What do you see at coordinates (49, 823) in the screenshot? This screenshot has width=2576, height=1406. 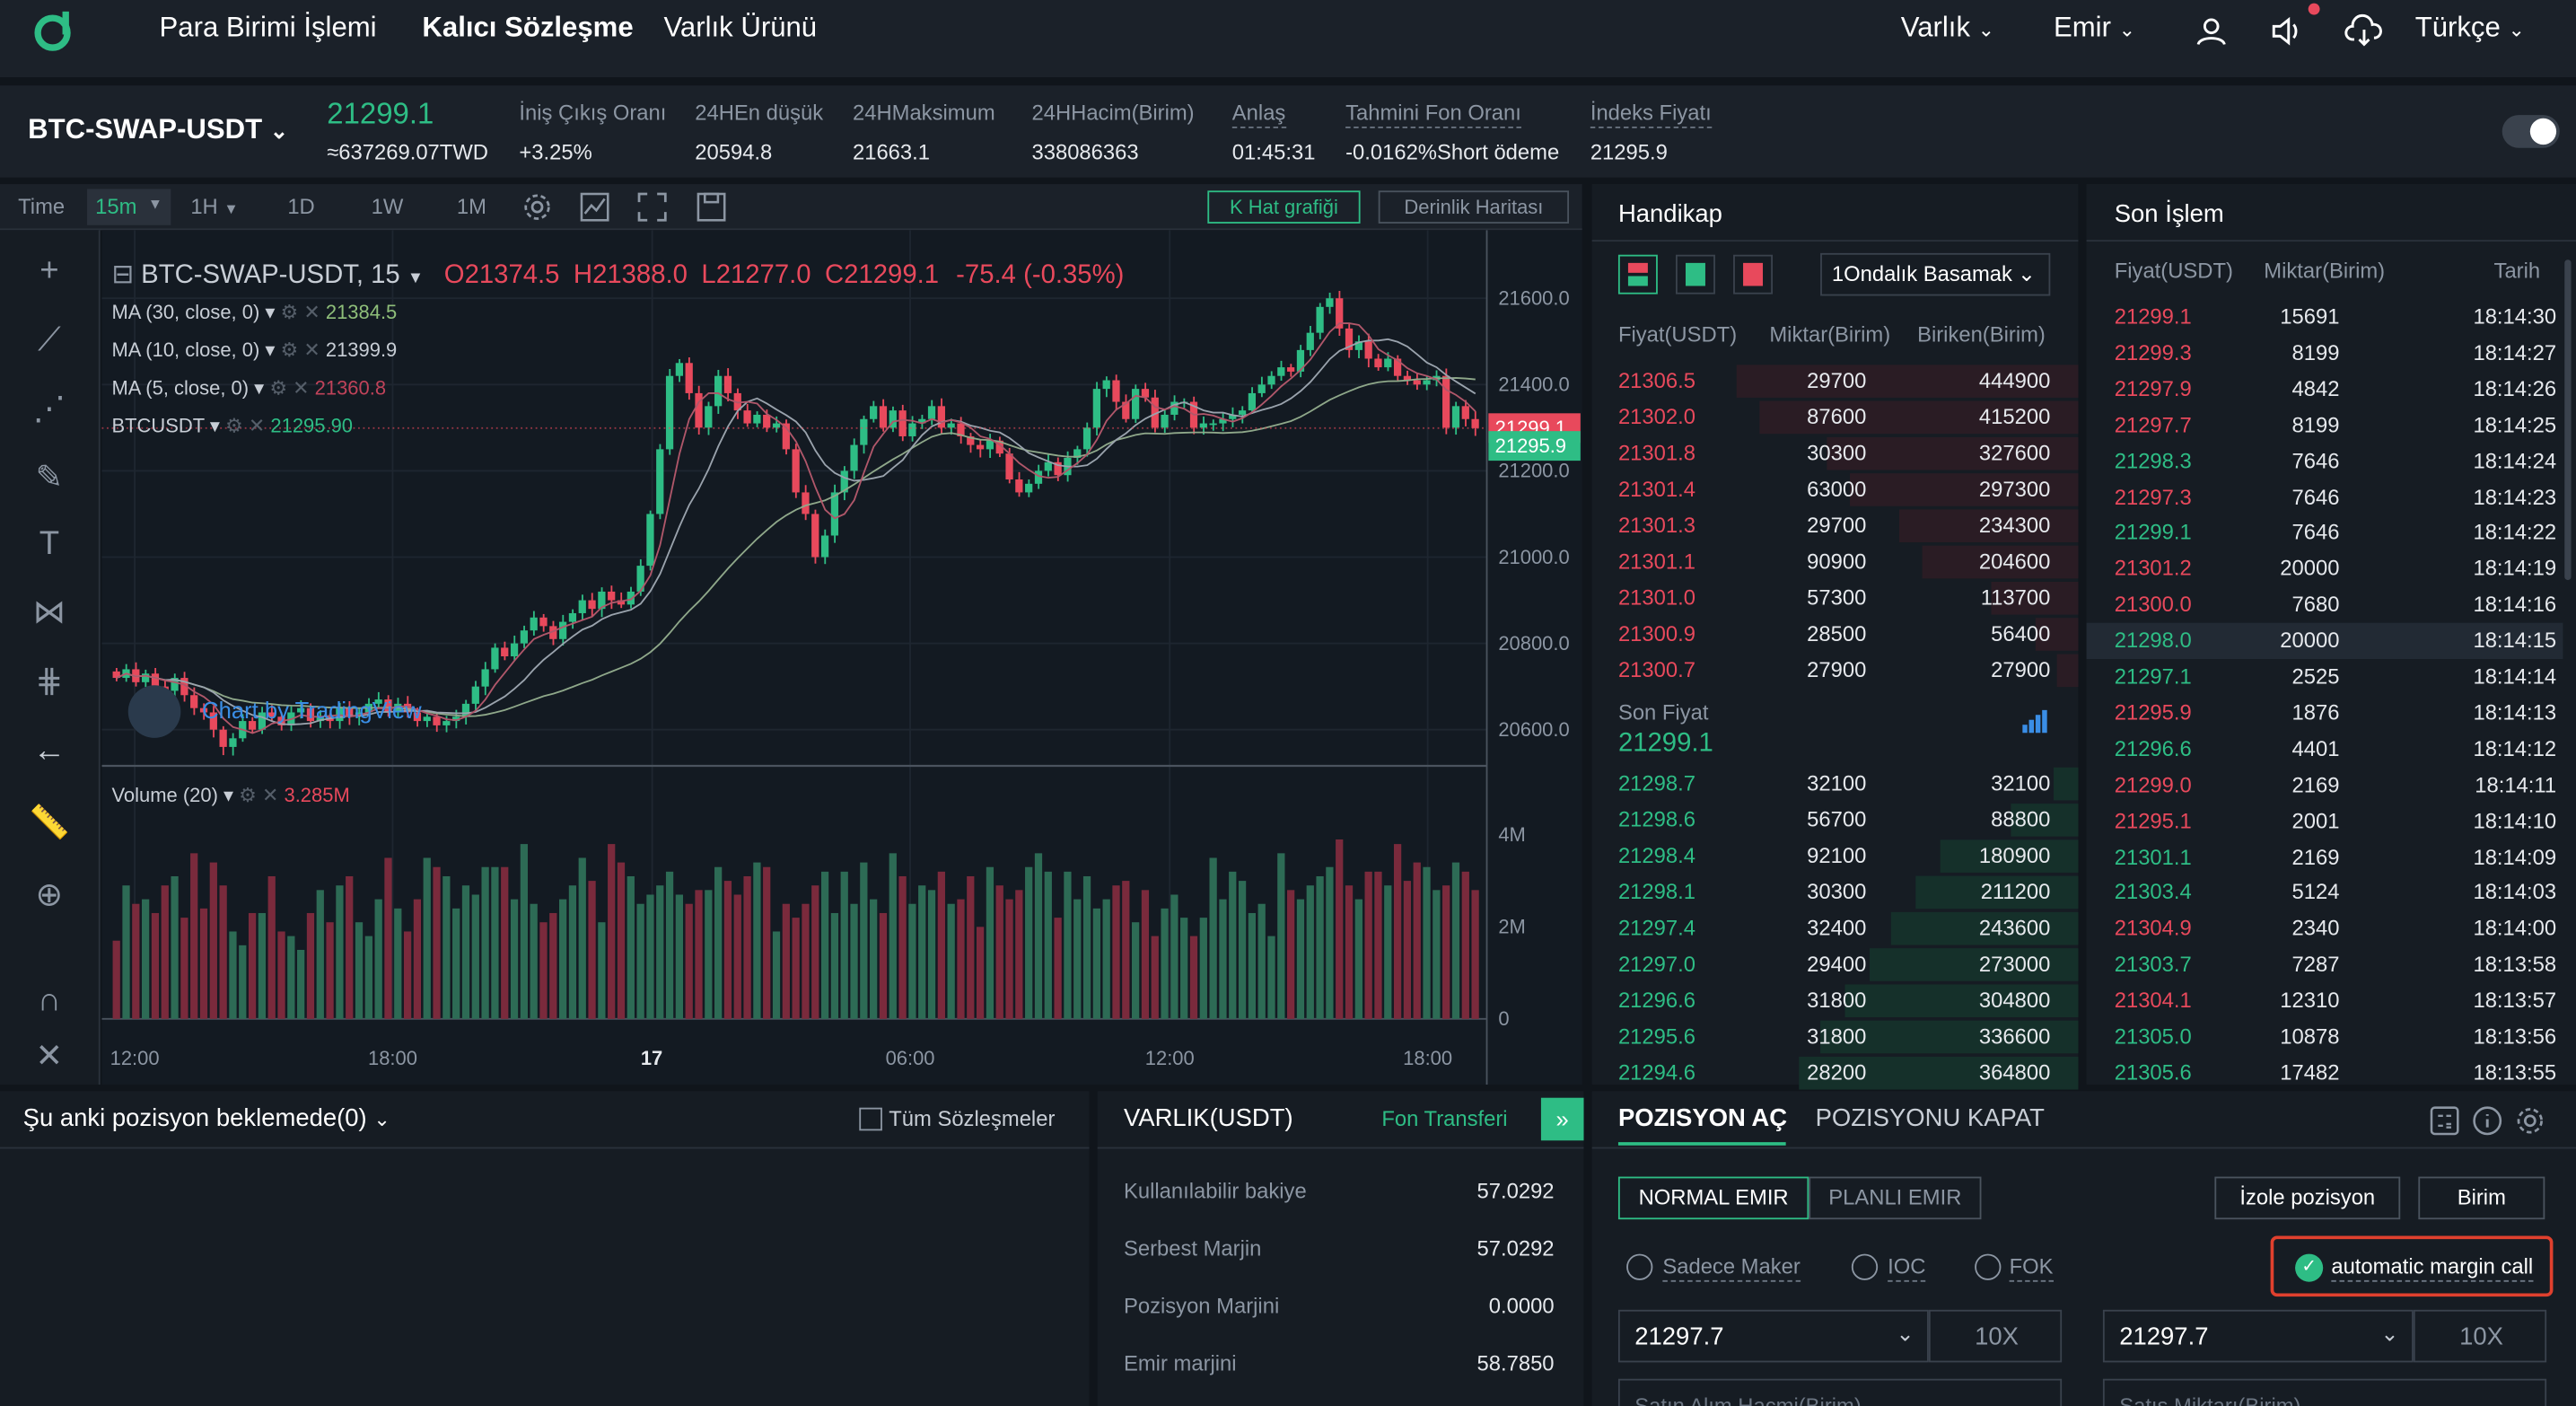 I see `ruler-icon: 📏` at bounding box center [49, 823].